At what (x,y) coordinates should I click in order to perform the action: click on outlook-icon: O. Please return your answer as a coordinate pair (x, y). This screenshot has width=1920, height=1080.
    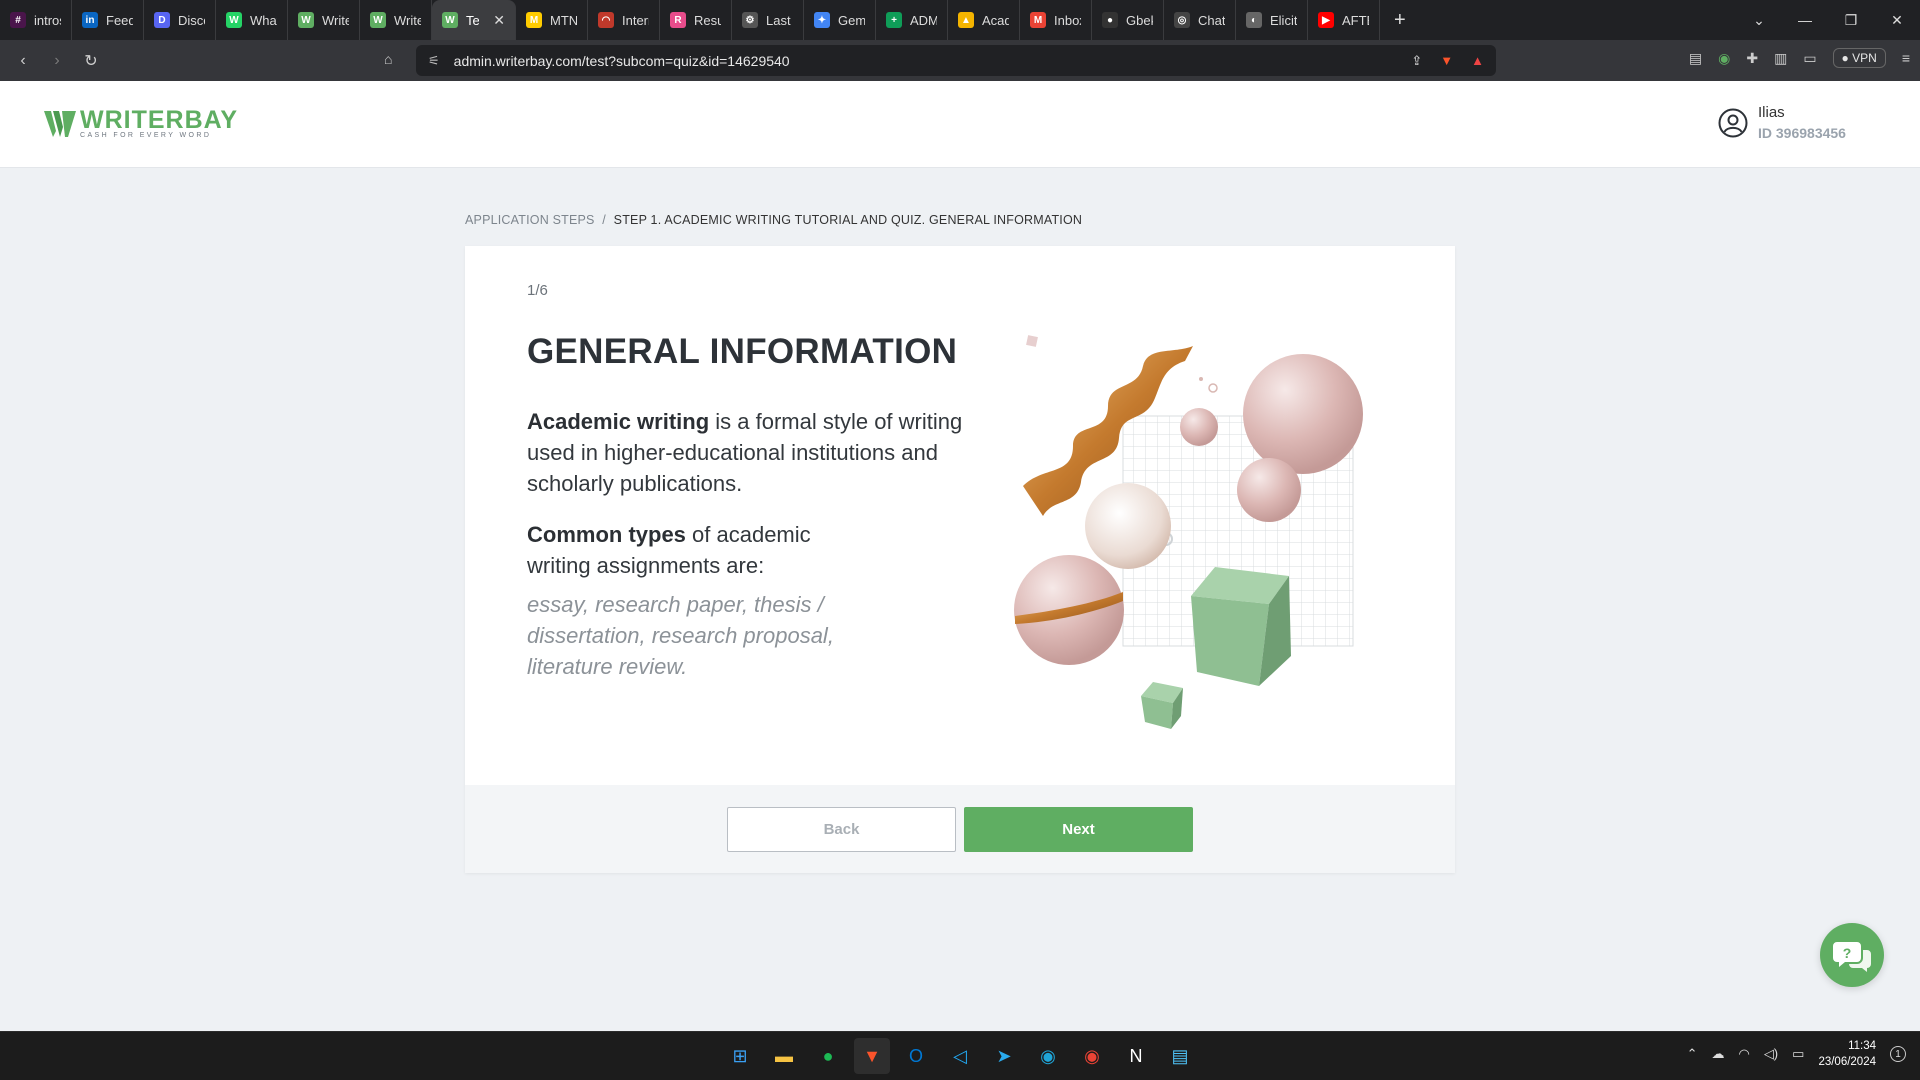
    Looking at the image, I should click on (916, 1056).